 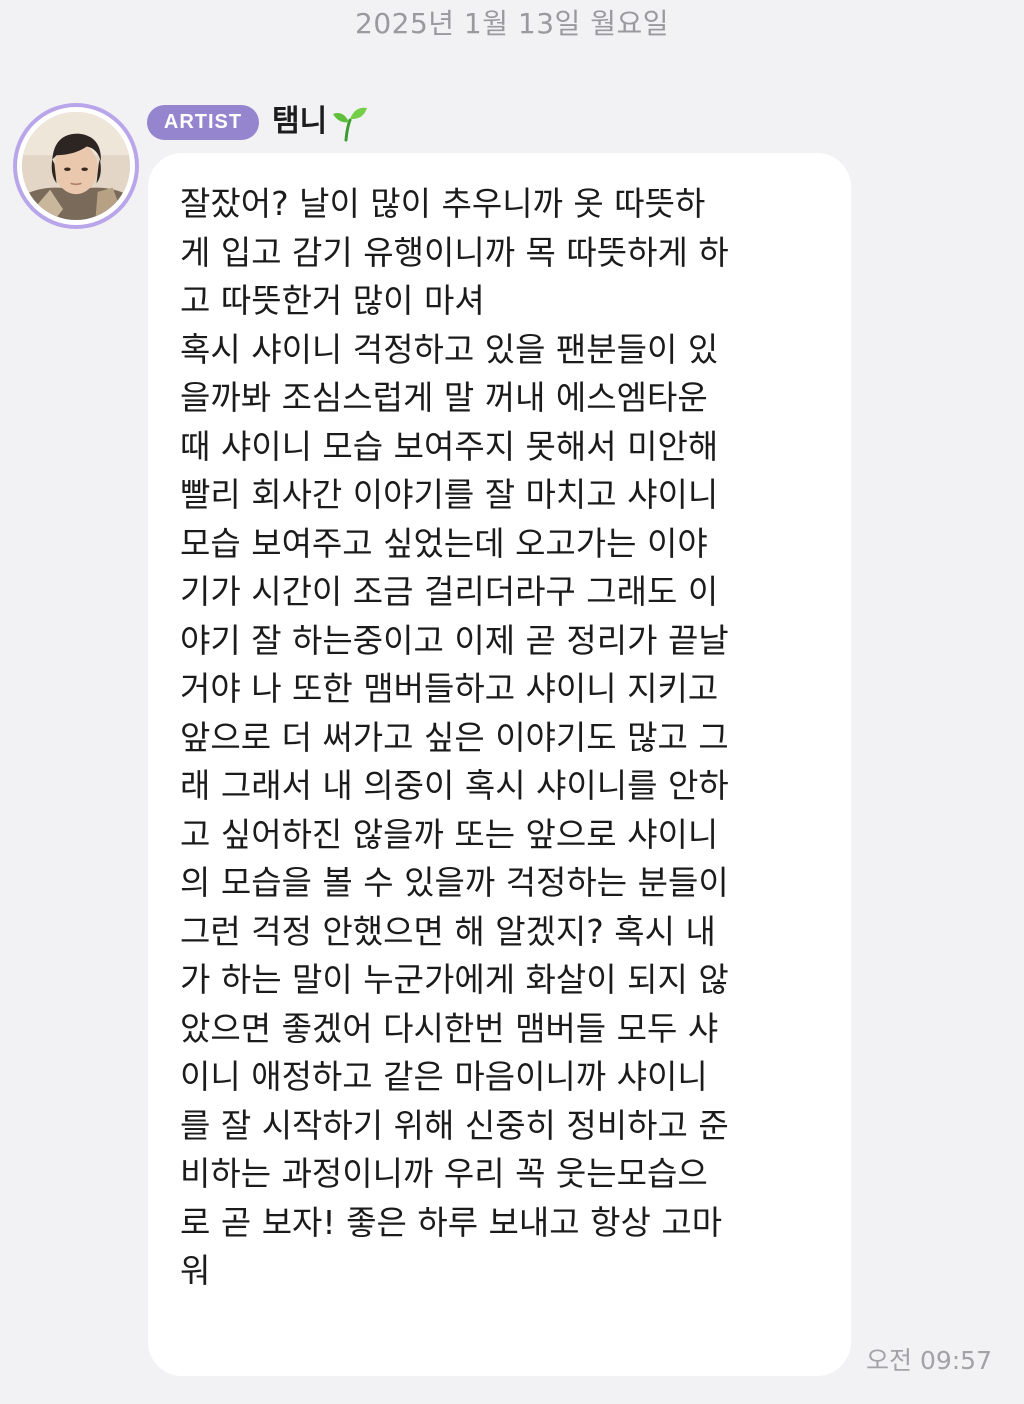 I want to click on avatar, so click(x=76, y=166).